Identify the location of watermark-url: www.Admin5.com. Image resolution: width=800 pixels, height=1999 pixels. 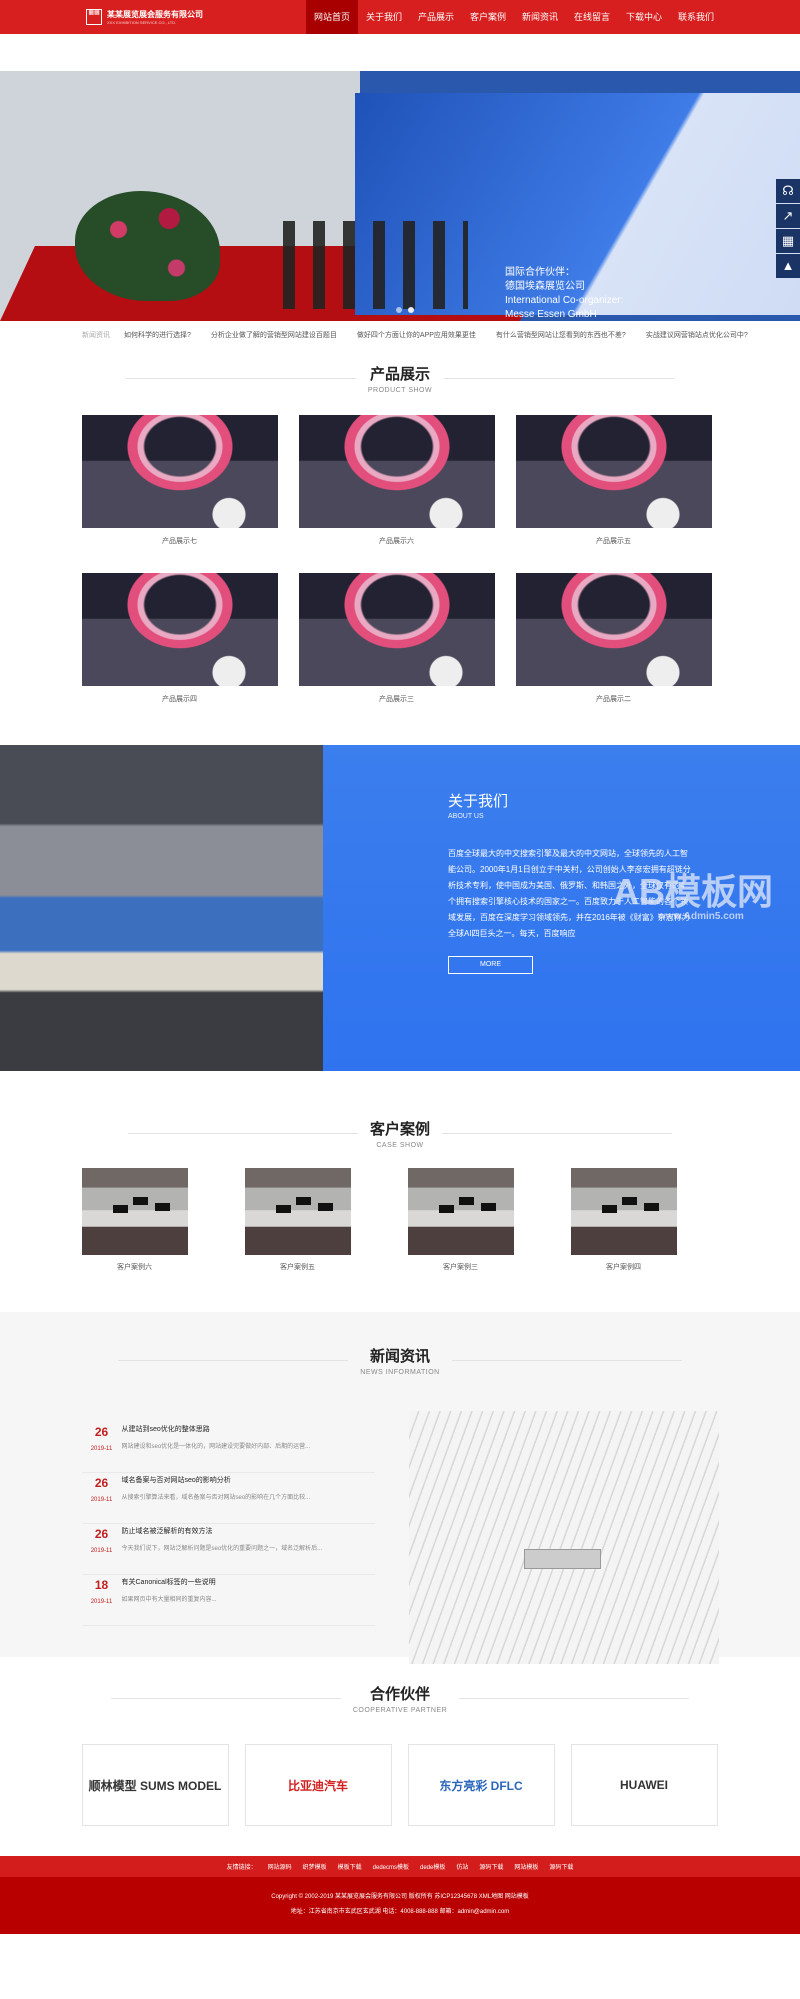
(701, 916).